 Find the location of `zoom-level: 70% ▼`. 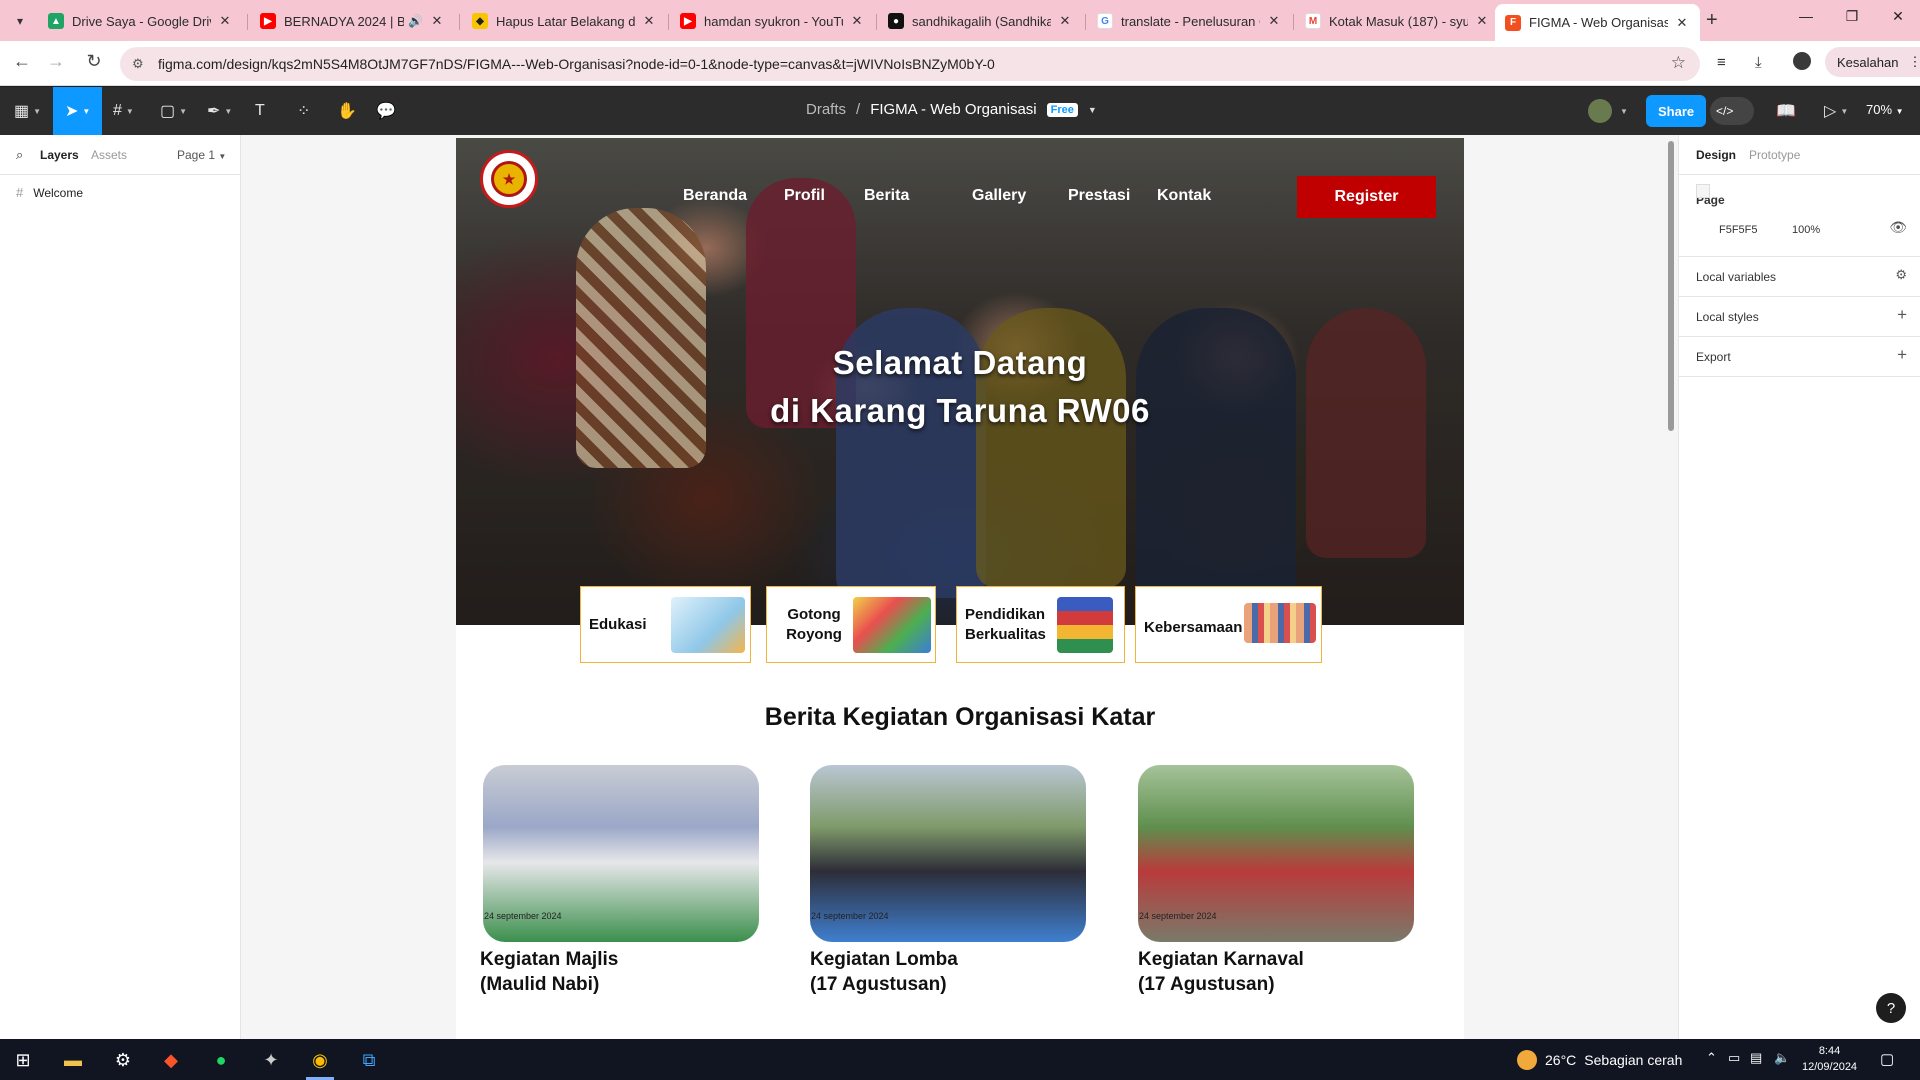

zoom-level: 70% ▼ is located at coordinates (1885, 109).